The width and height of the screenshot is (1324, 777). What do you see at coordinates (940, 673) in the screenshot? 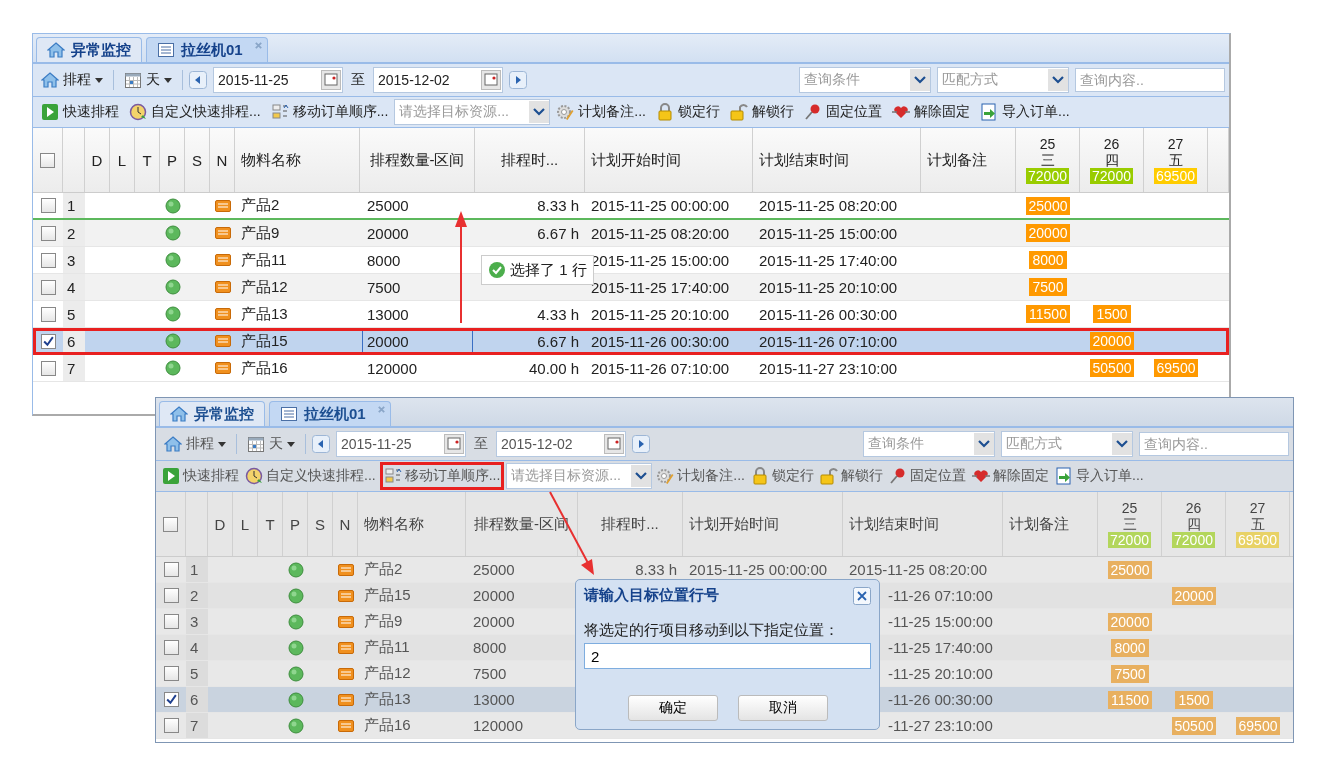
I see `table-cell: -11-25 20:10:00` at bounding box center [940, 673].